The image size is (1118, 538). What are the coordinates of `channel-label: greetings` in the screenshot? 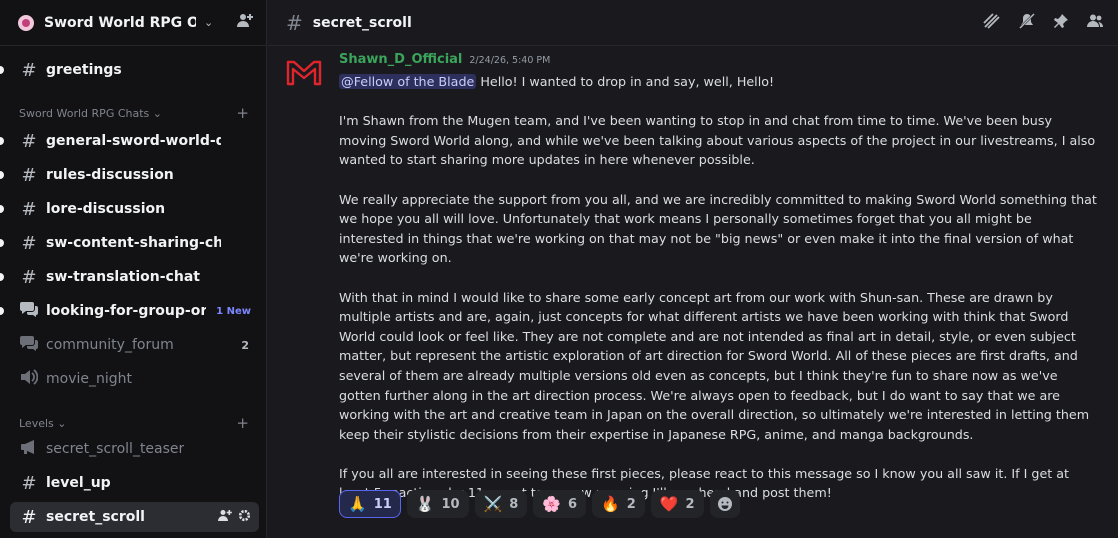 It's located at (84, 70).